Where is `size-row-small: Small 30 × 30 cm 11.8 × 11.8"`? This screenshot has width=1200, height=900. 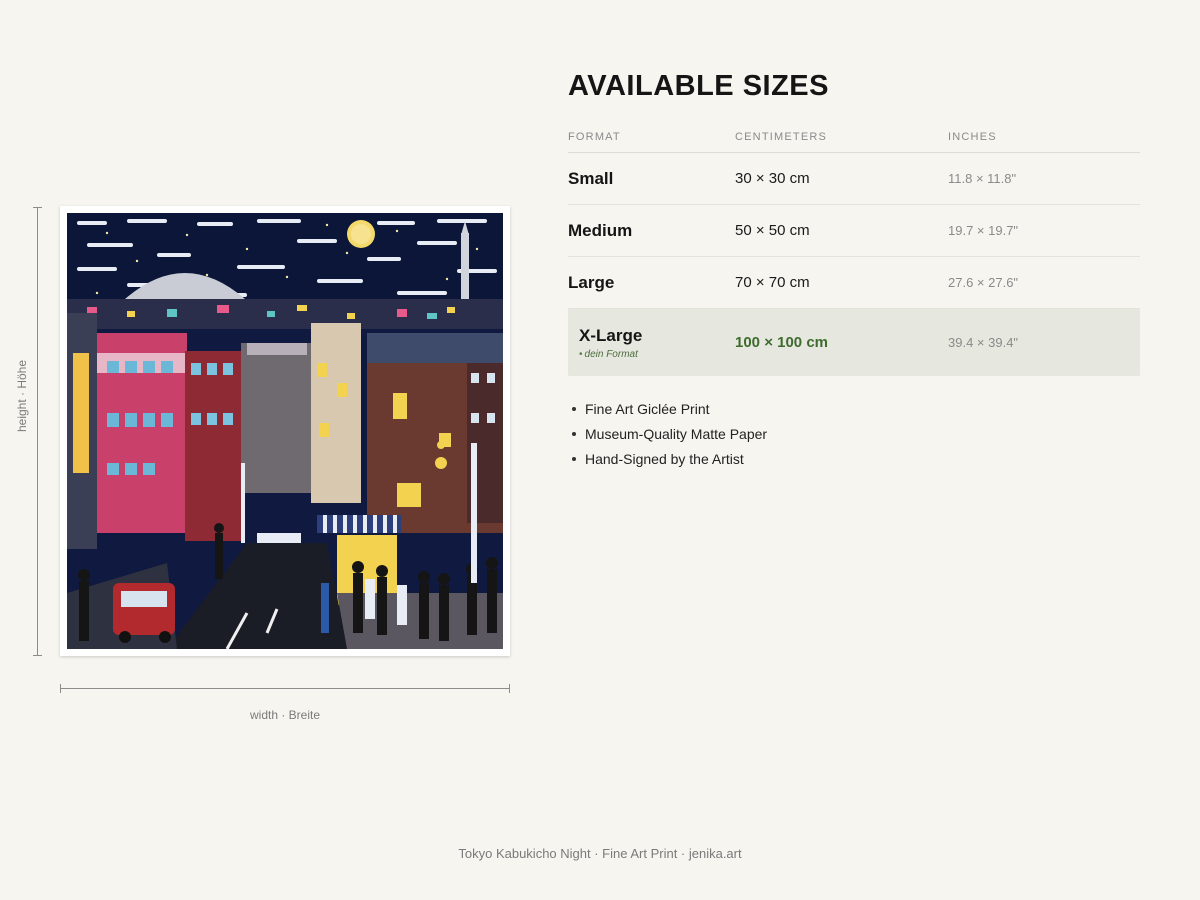 size-row-small: Small 30 × 30 cm 11.8 × 11.8" is located at coordinates (854, 179).